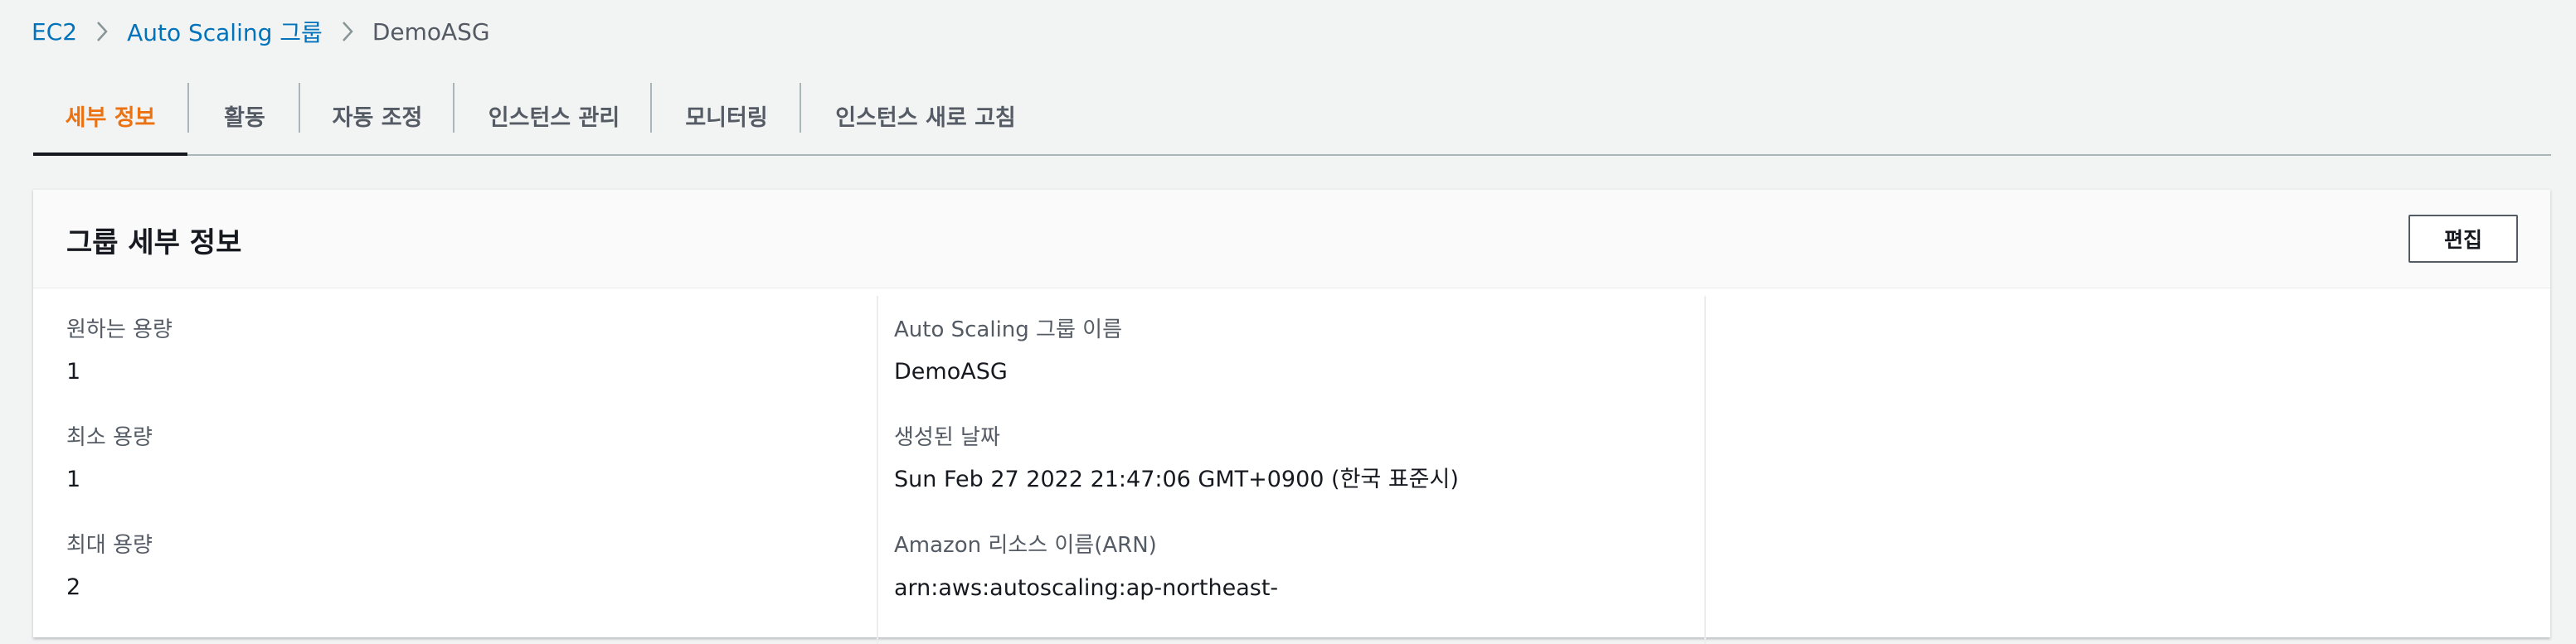  What do you see at coordinates (951, 372) in the screenshot?
I see `field-value: DemoASG` at bounding box center [951, 372].